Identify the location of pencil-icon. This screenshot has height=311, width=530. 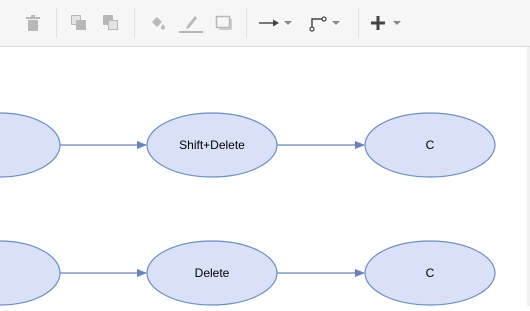
(191, 24).